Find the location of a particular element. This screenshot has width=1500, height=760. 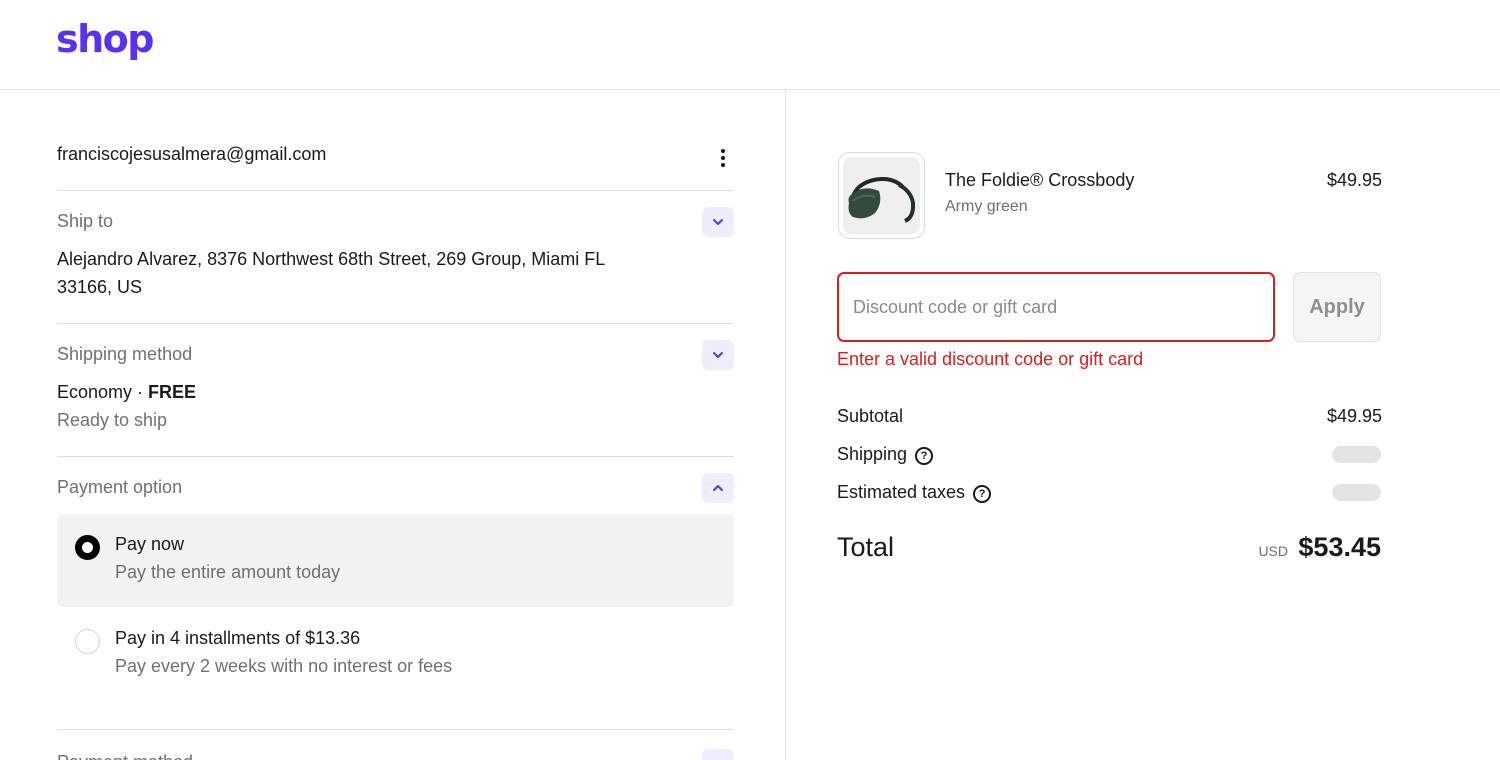

discount-code-input is located at coordinates (1056, 307).